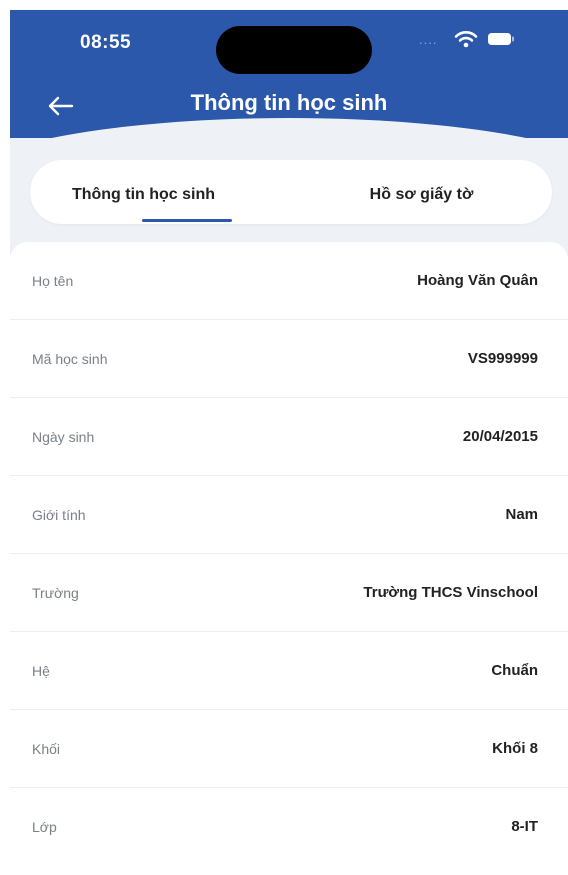 The image size is (568, 875). Describe the element at coordinates (53, 281) in the screenshot. I see `info-label: Họ tên` at that location.